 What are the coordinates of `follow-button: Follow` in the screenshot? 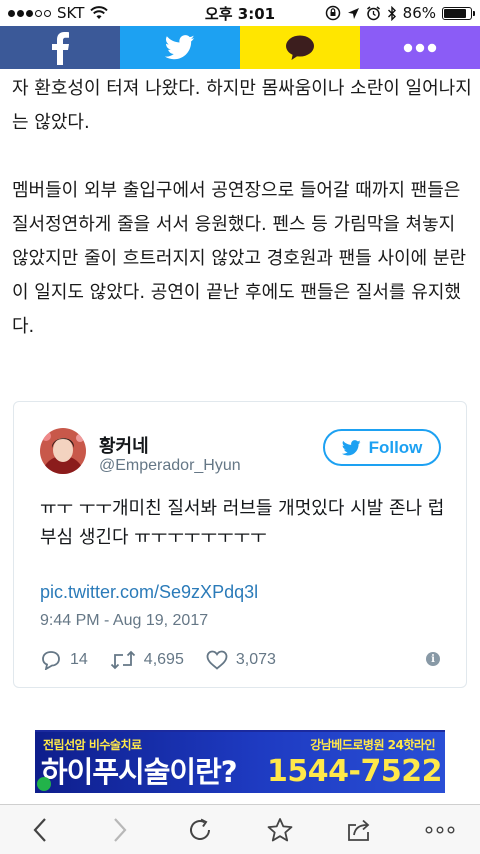 It's located at (382, 447).